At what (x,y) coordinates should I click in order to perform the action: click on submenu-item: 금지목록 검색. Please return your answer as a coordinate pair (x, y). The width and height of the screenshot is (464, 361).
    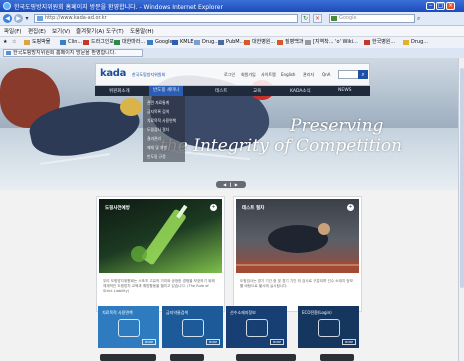
    Looking at the image, I should click on (158, 112).